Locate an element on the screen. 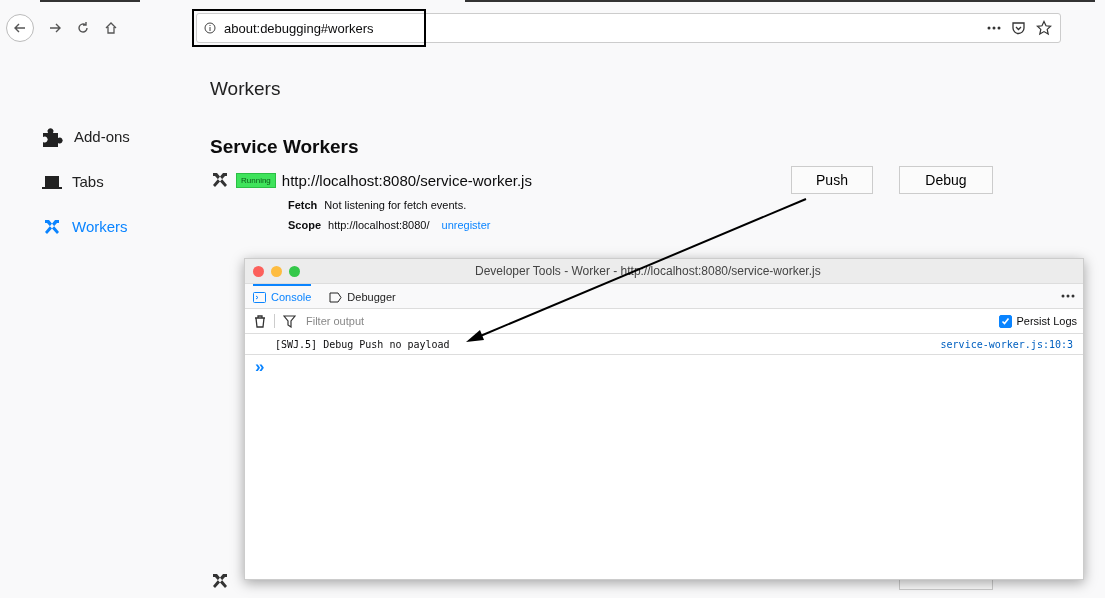 This screenshot has height=598, width=1105. persist-logs-checkbox: Persist Logs is located at coordinates (1038, 321).